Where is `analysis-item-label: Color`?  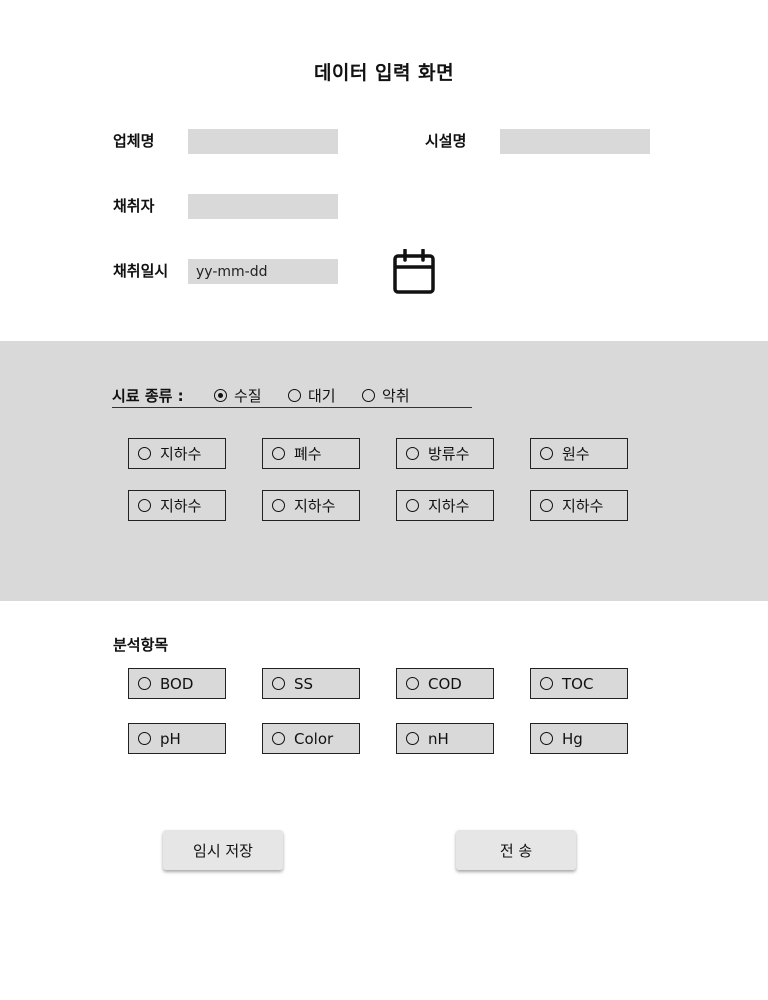 analysis-item-label: Color is located at coordinates (314, 738).